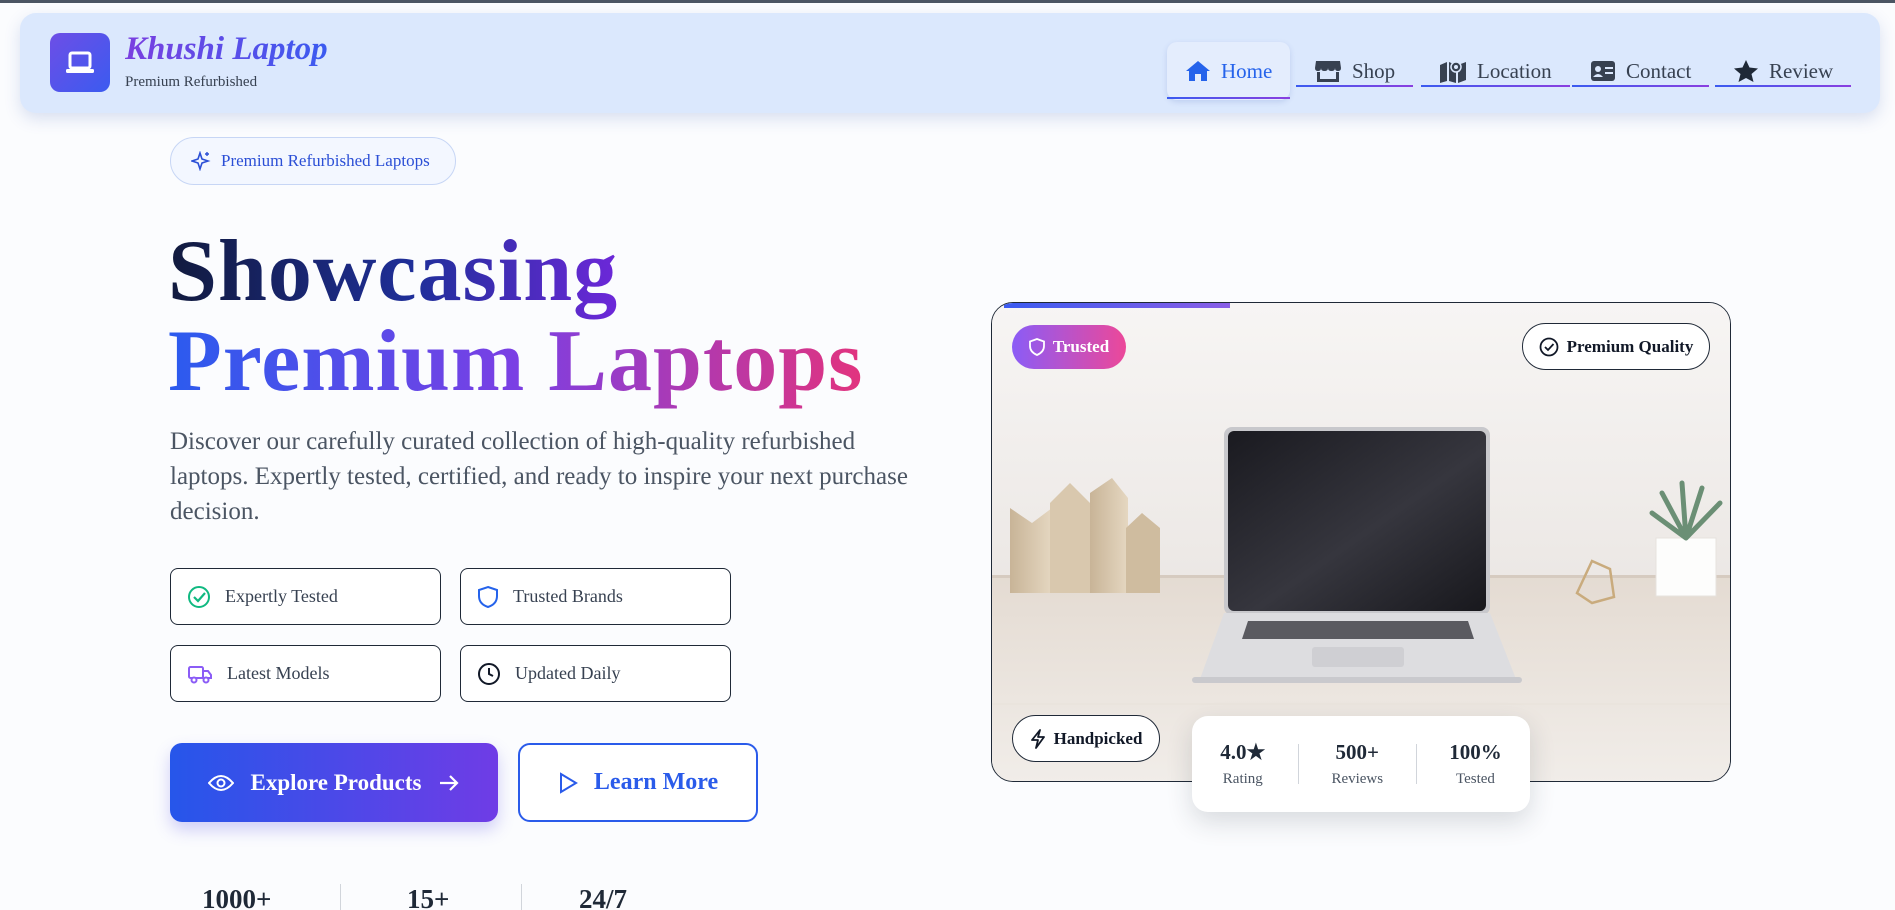 The width and height of the screenshot is (1895, 910). Describe the element at coordinates (191, 82) in the screenshot. I see `brand-tagline: Premium Refurbished` at that location.